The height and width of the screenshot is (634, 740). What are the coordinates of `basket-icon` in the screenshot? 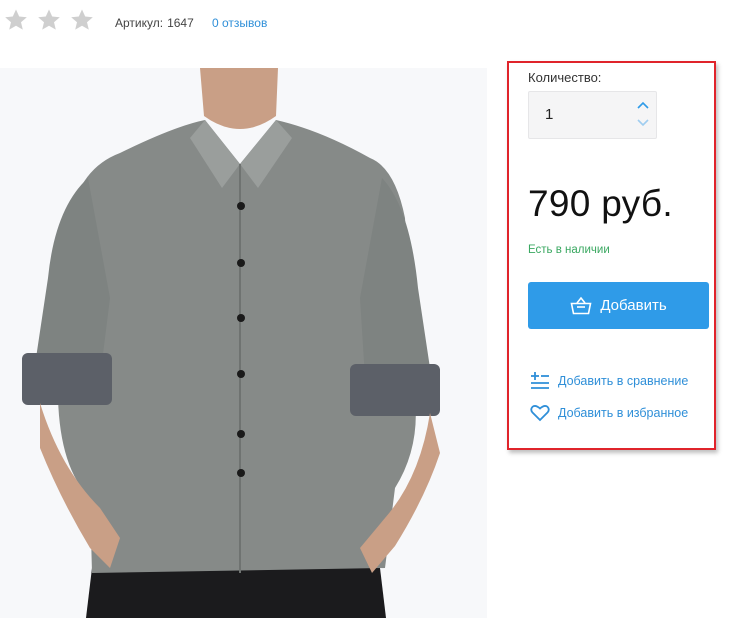 It's located at (581, 305).